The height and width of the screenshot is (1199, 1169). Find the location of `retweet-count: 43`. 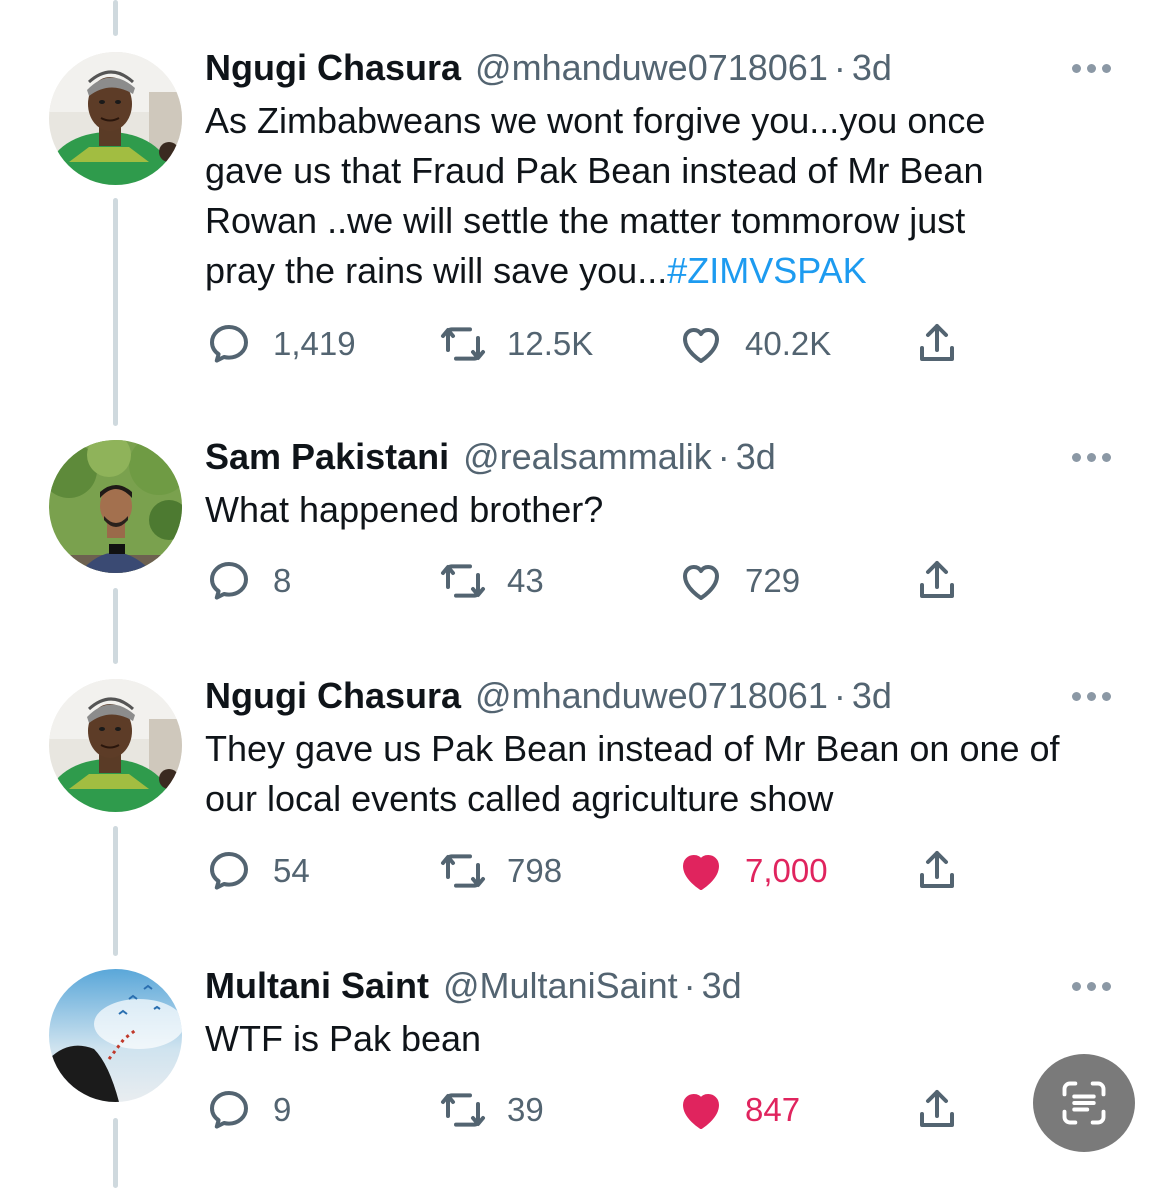

retweet-count: 43 is located at coordinates (525, 580).